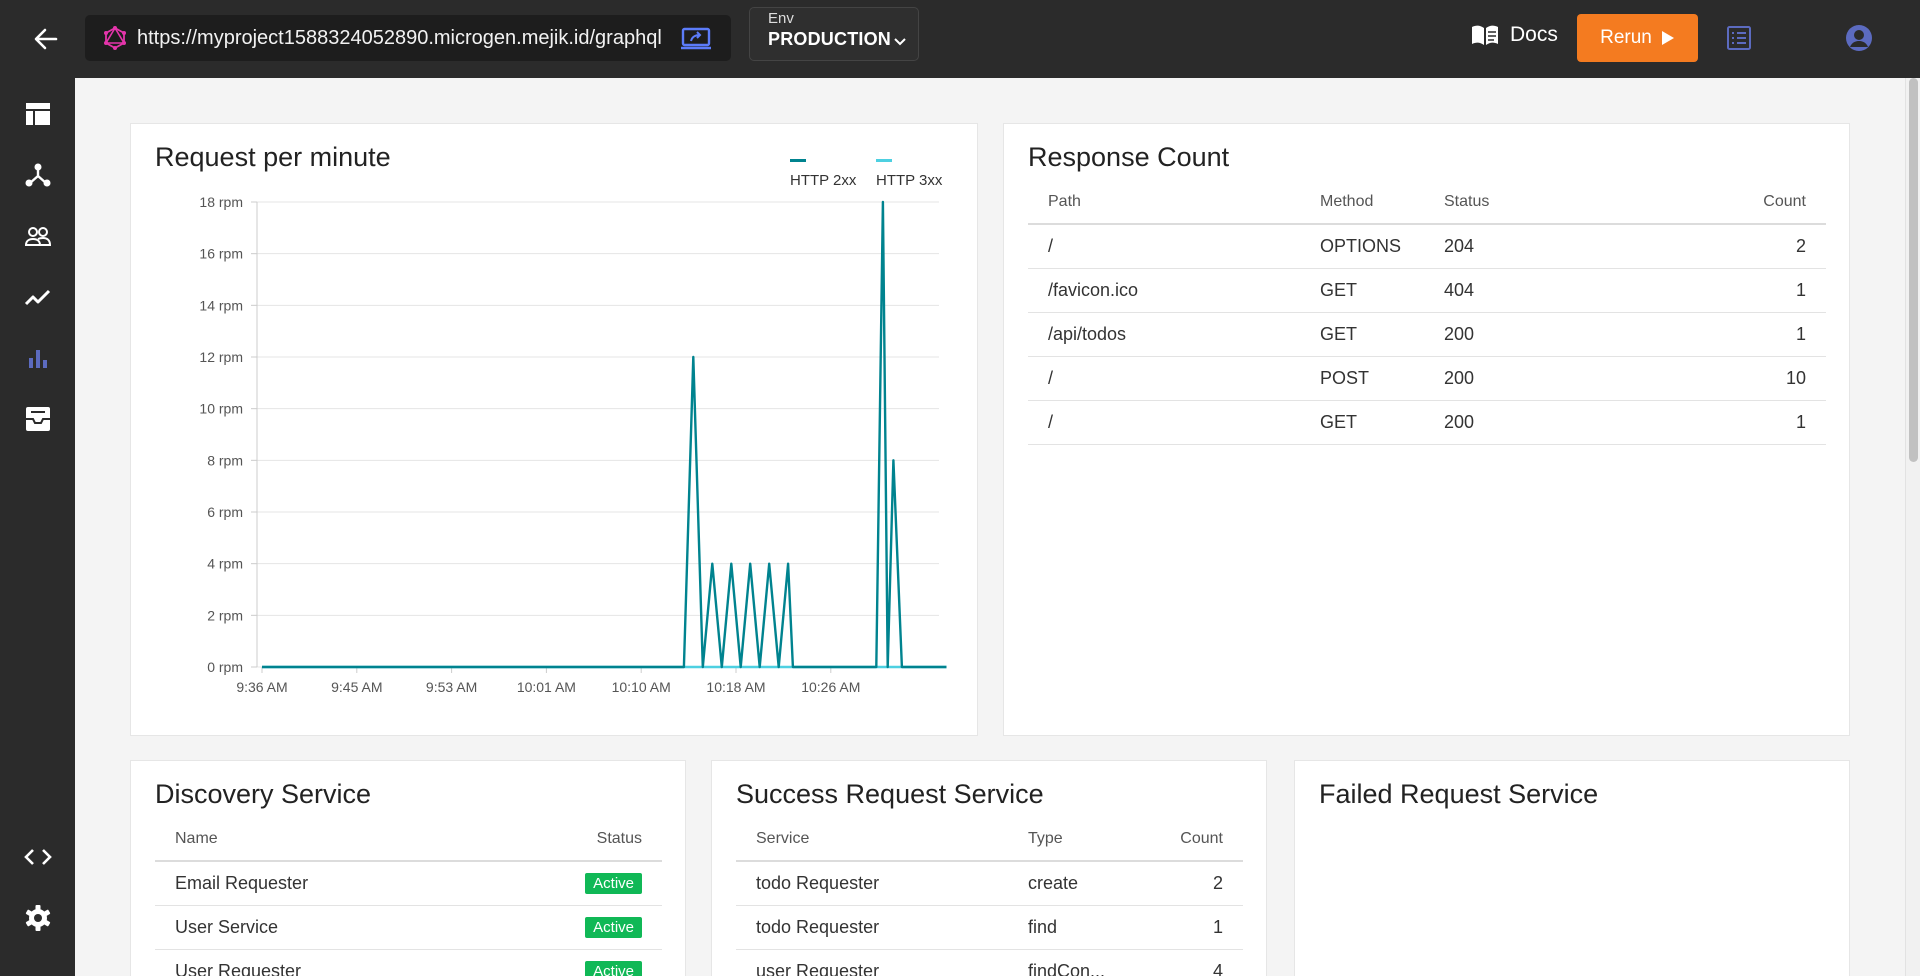 The height and width of the screenshot is (976, 1920). I want to click on x-tick-label: 9:36 AM, so click(261, 687).